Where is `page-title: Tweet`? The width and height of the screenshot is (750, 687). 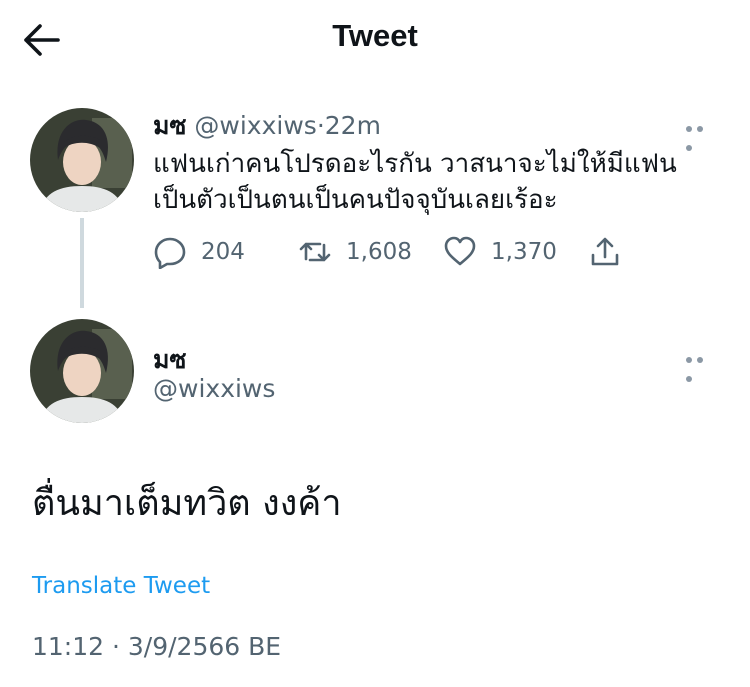 page-title: Tweet is located at coordinates (375, 35).